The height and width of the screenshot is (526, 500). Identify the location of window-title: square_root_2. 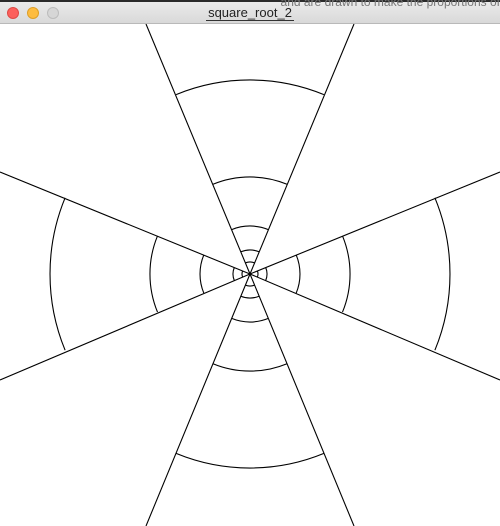
(250, 13).